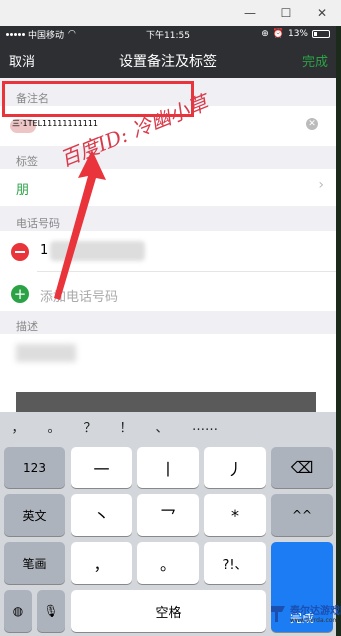 The width and height of the screenshot is (341, 636). What do you see at coordinates (101, 467) in the screenshot?
I see `key-heng: 一` at bounding box center [101, 467].